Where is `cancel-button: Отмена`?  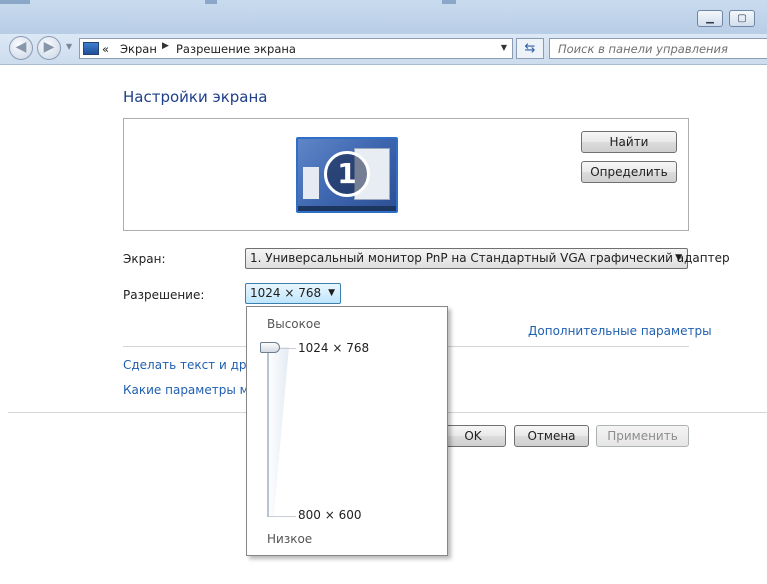 cancel-button: Отмена is located at coordinates (551, 436).